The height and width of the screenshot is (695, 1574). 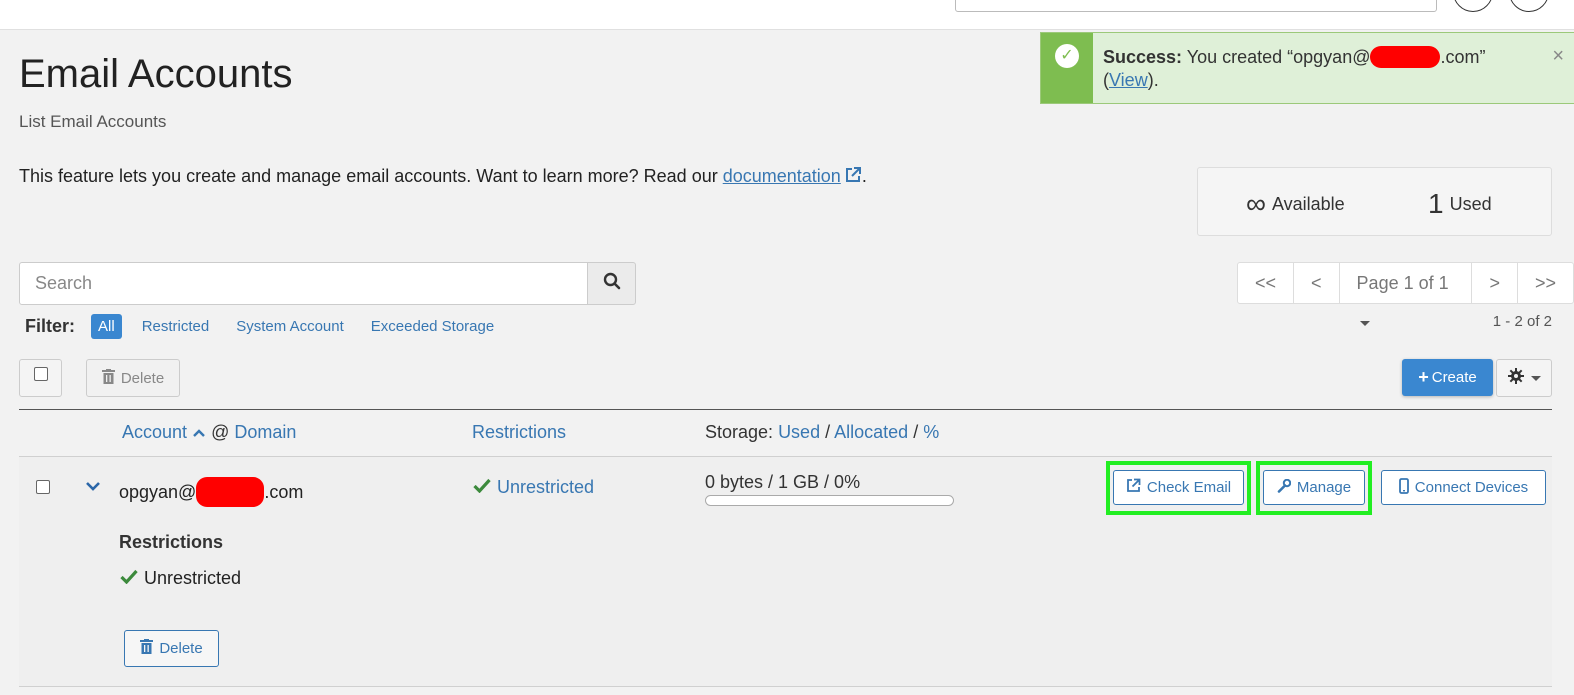 What do you see at coordinates (284, 492) in the screenshot?
I see `account-suffix: .com` at bounding box center [284, 492].